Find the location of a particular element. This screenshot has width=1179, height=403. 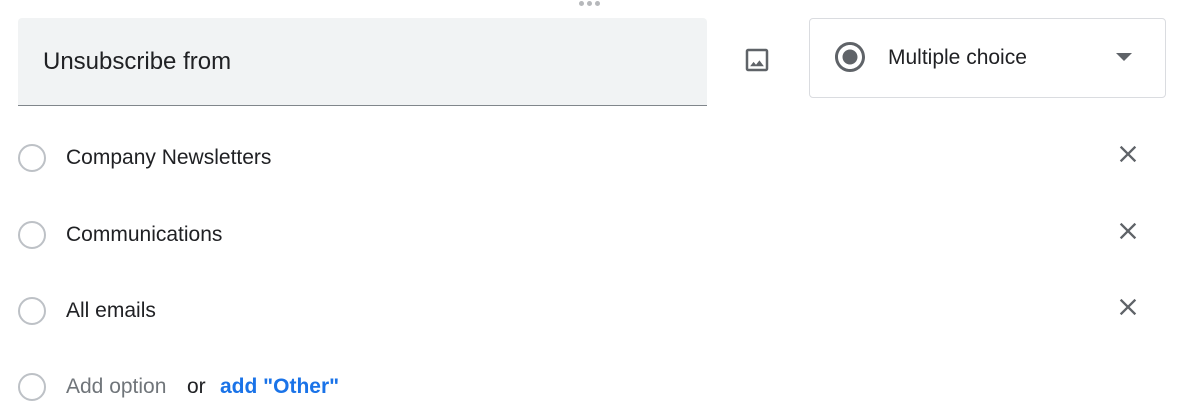

caret-down-icon is located at coordinates (1124, 57).